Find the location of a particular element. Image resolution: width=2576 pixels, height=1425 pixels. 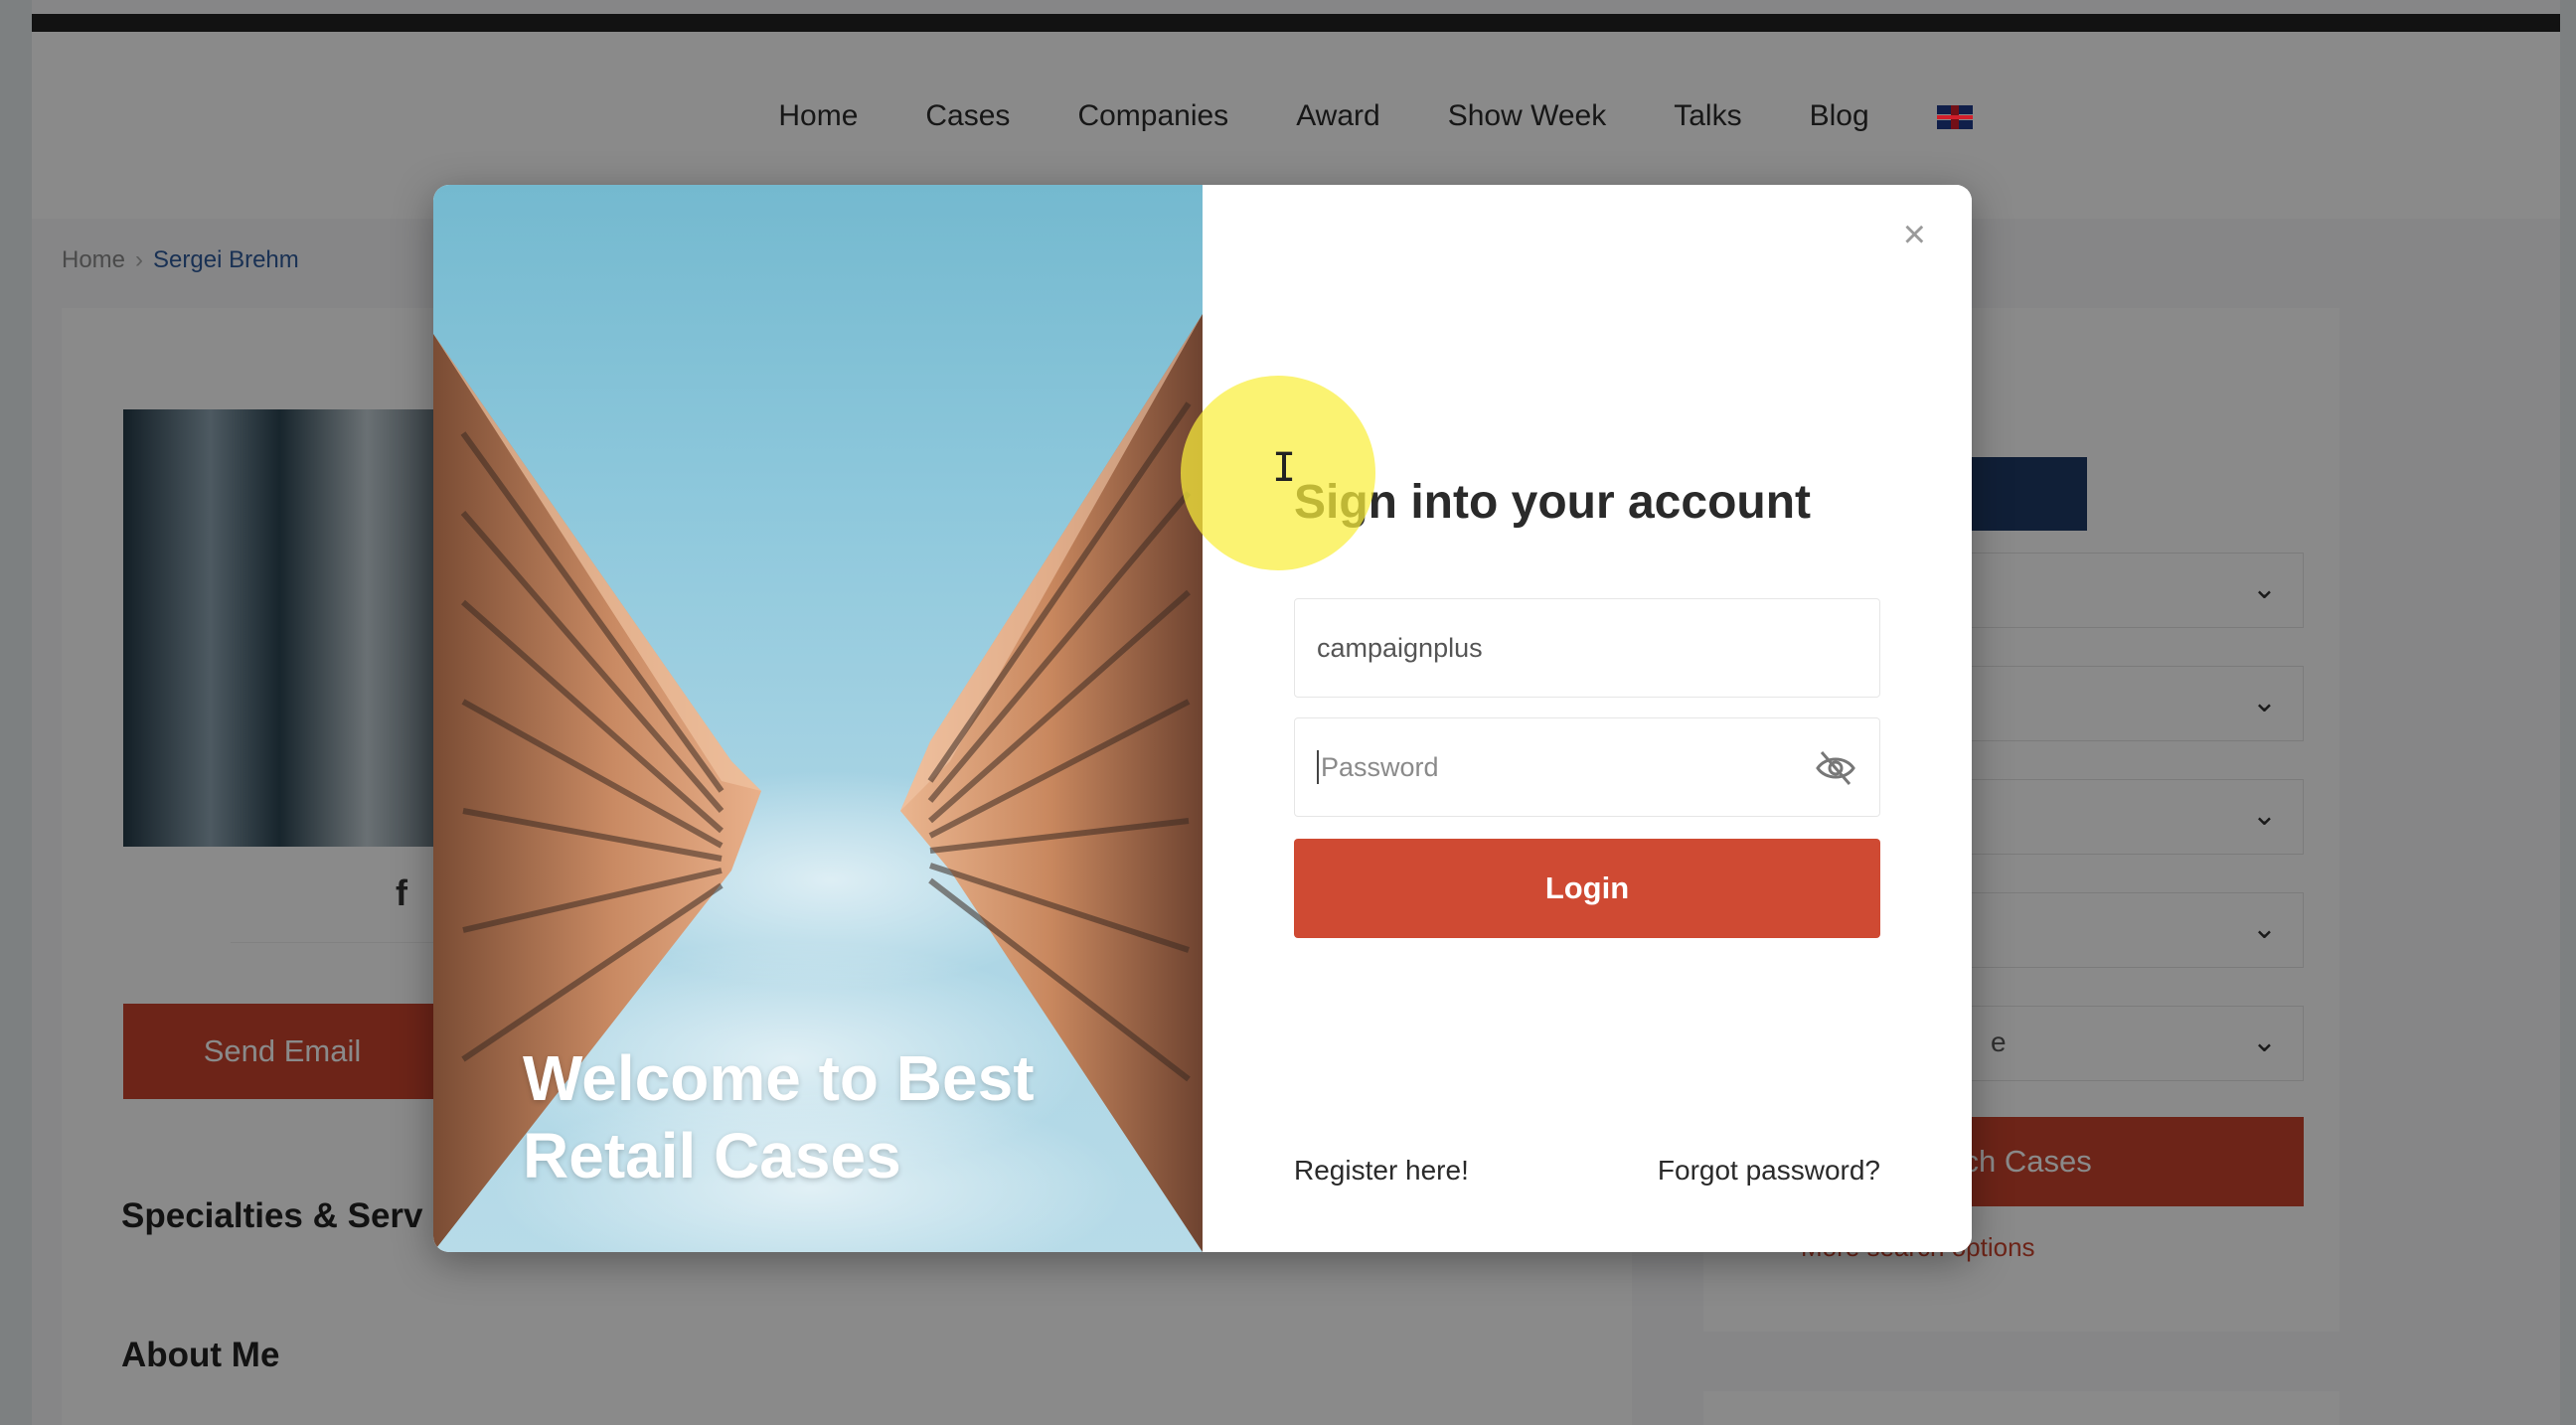

forgot-password-link: Forgot password? is located at coordinates (1769, 1171).